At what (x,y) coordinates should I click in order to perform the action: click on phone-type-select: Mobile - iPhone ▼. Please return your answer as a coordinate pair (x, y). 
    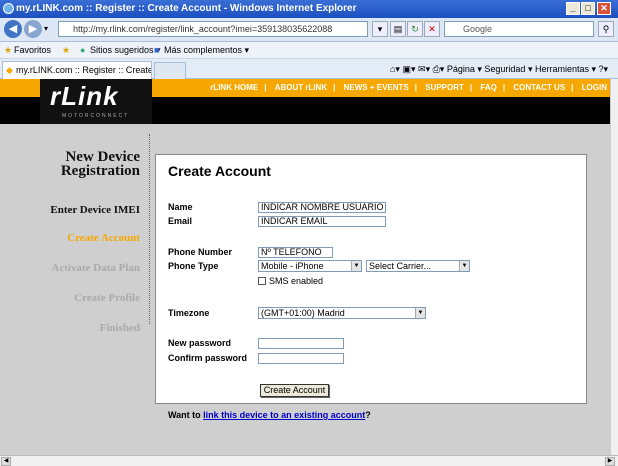
    Looking at the image, I should click on (310, 266).